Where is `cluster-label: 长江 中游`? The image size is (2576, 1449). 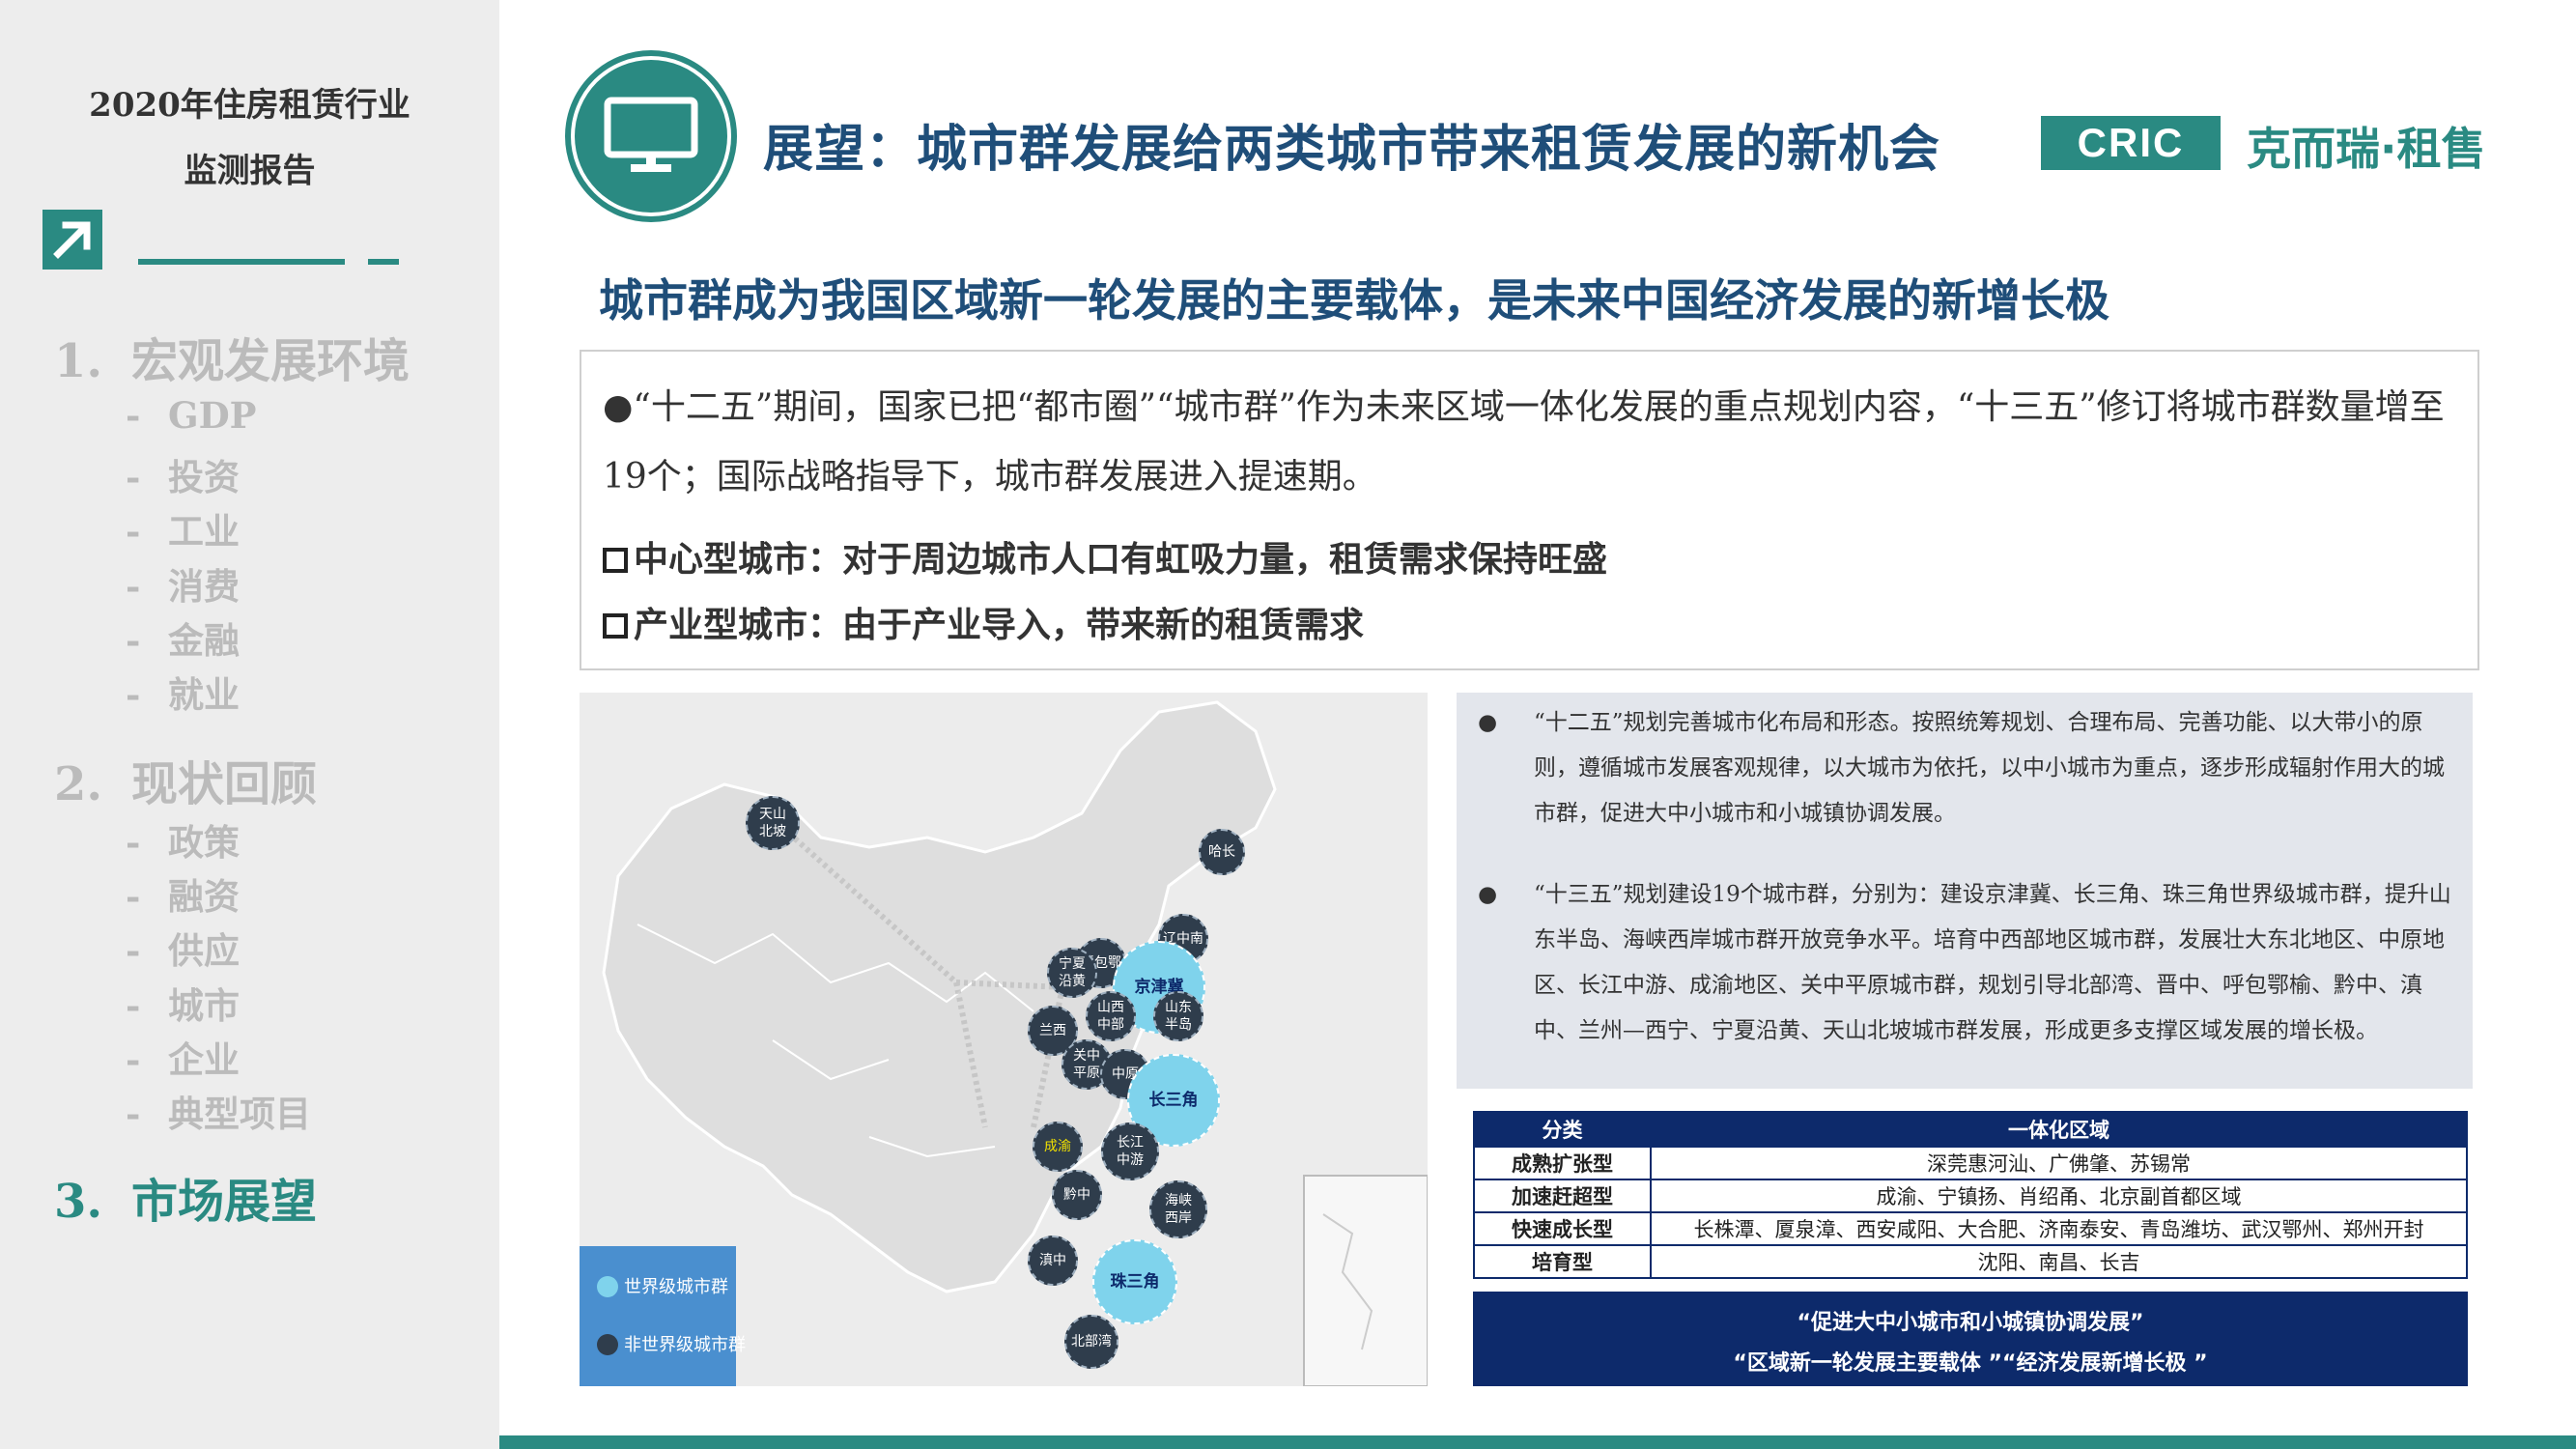
cluster-label: 长江 中游 is located at coordinates (1130, 1151).